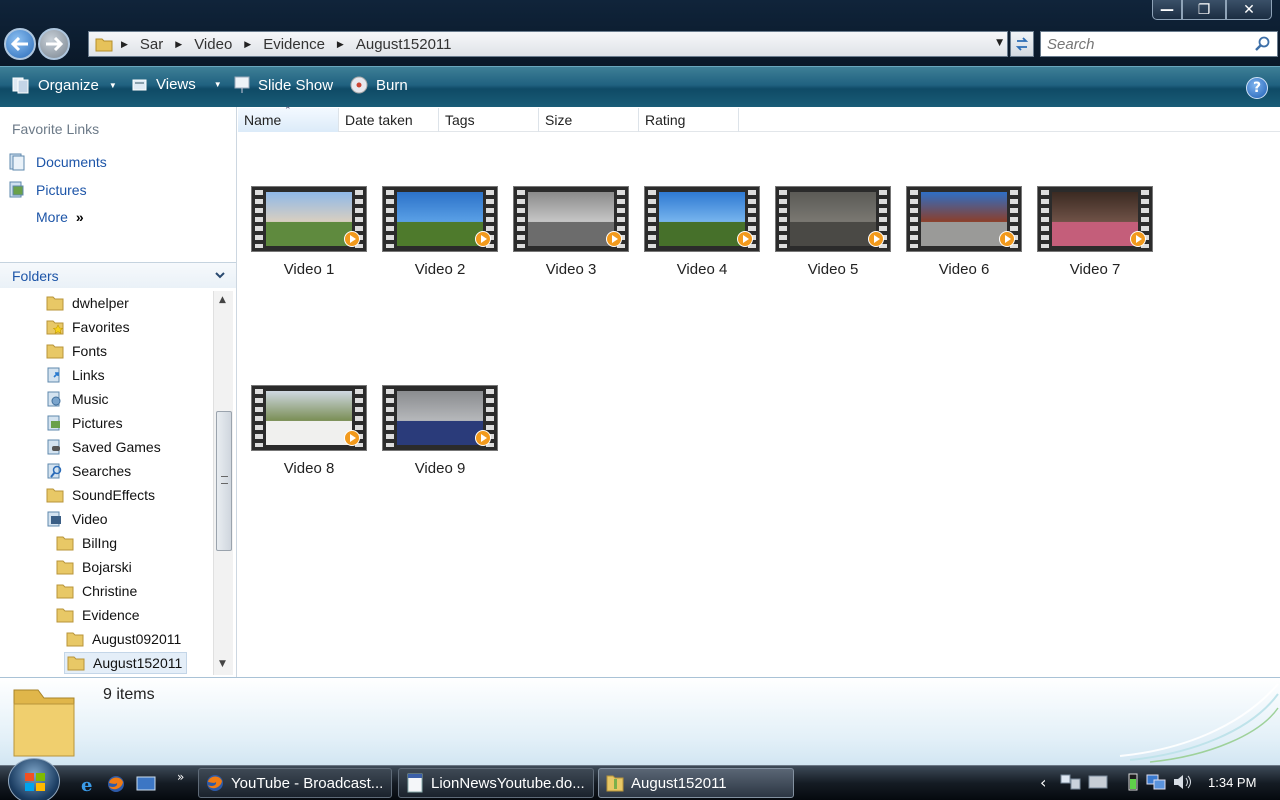 Image resolution: width=1280 pixels, height=800 pixels. I want to click on column-header-name: ⌃ Name, so click(288, 118).